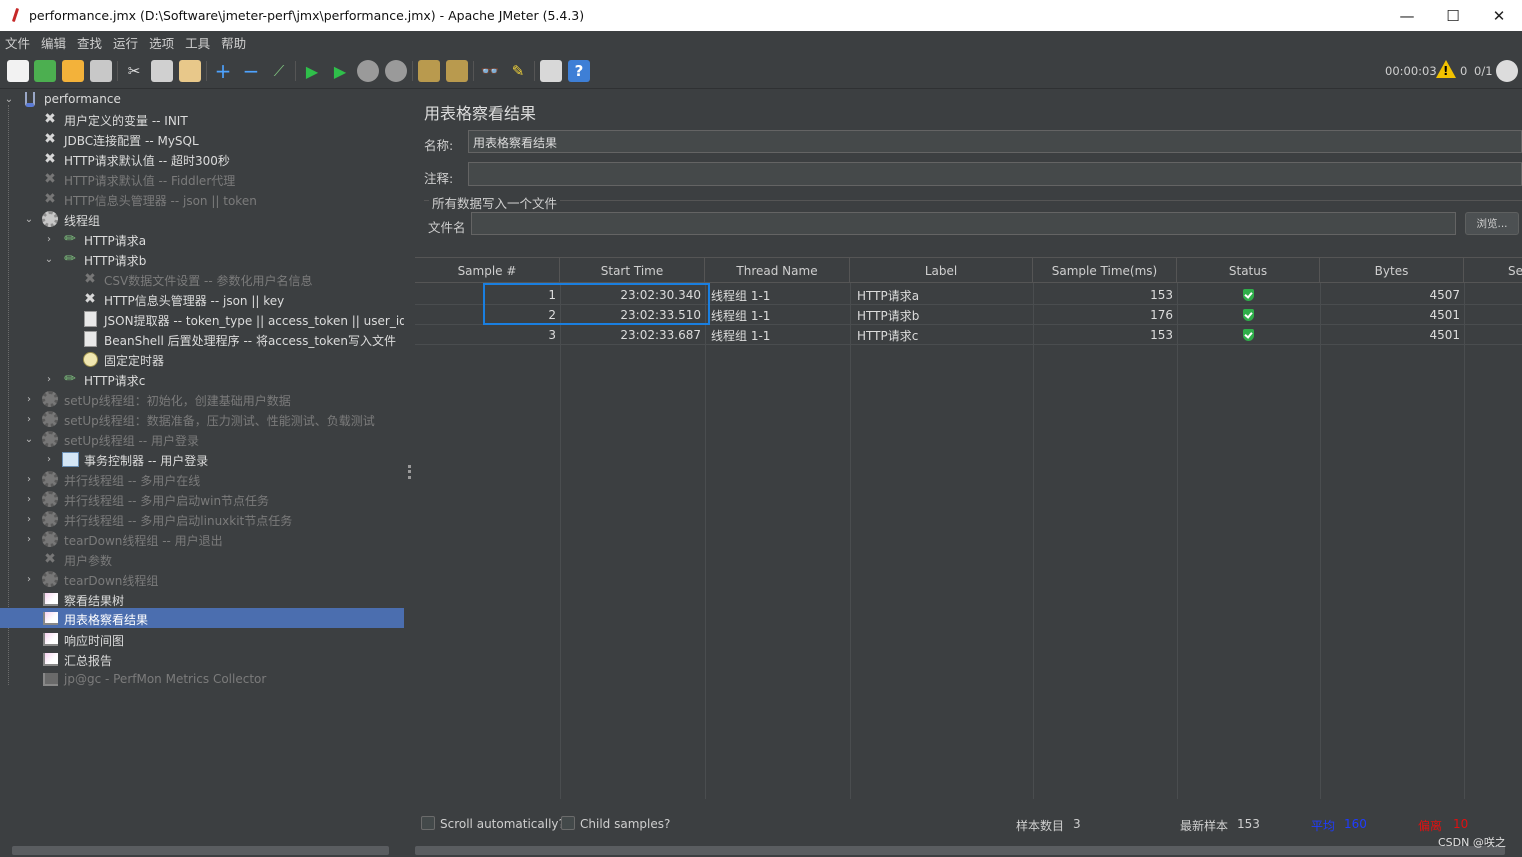 Image resolution: width=1522 pixels, height=857 pixels. What do you see at coordinates (632, 270) in the screenshot?
I see `column-header-start-time: Start Time` at bounding box center [632, 270].